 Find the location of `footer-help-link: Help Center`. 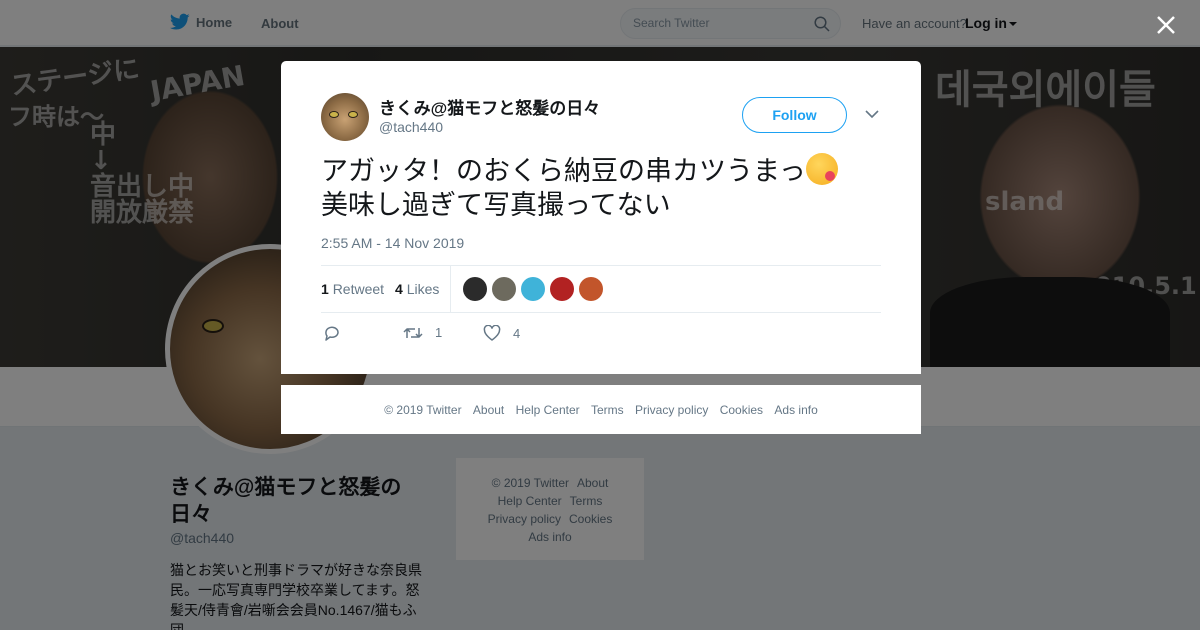

footer-help-link: Help Center is located at coordinates (548, 410).